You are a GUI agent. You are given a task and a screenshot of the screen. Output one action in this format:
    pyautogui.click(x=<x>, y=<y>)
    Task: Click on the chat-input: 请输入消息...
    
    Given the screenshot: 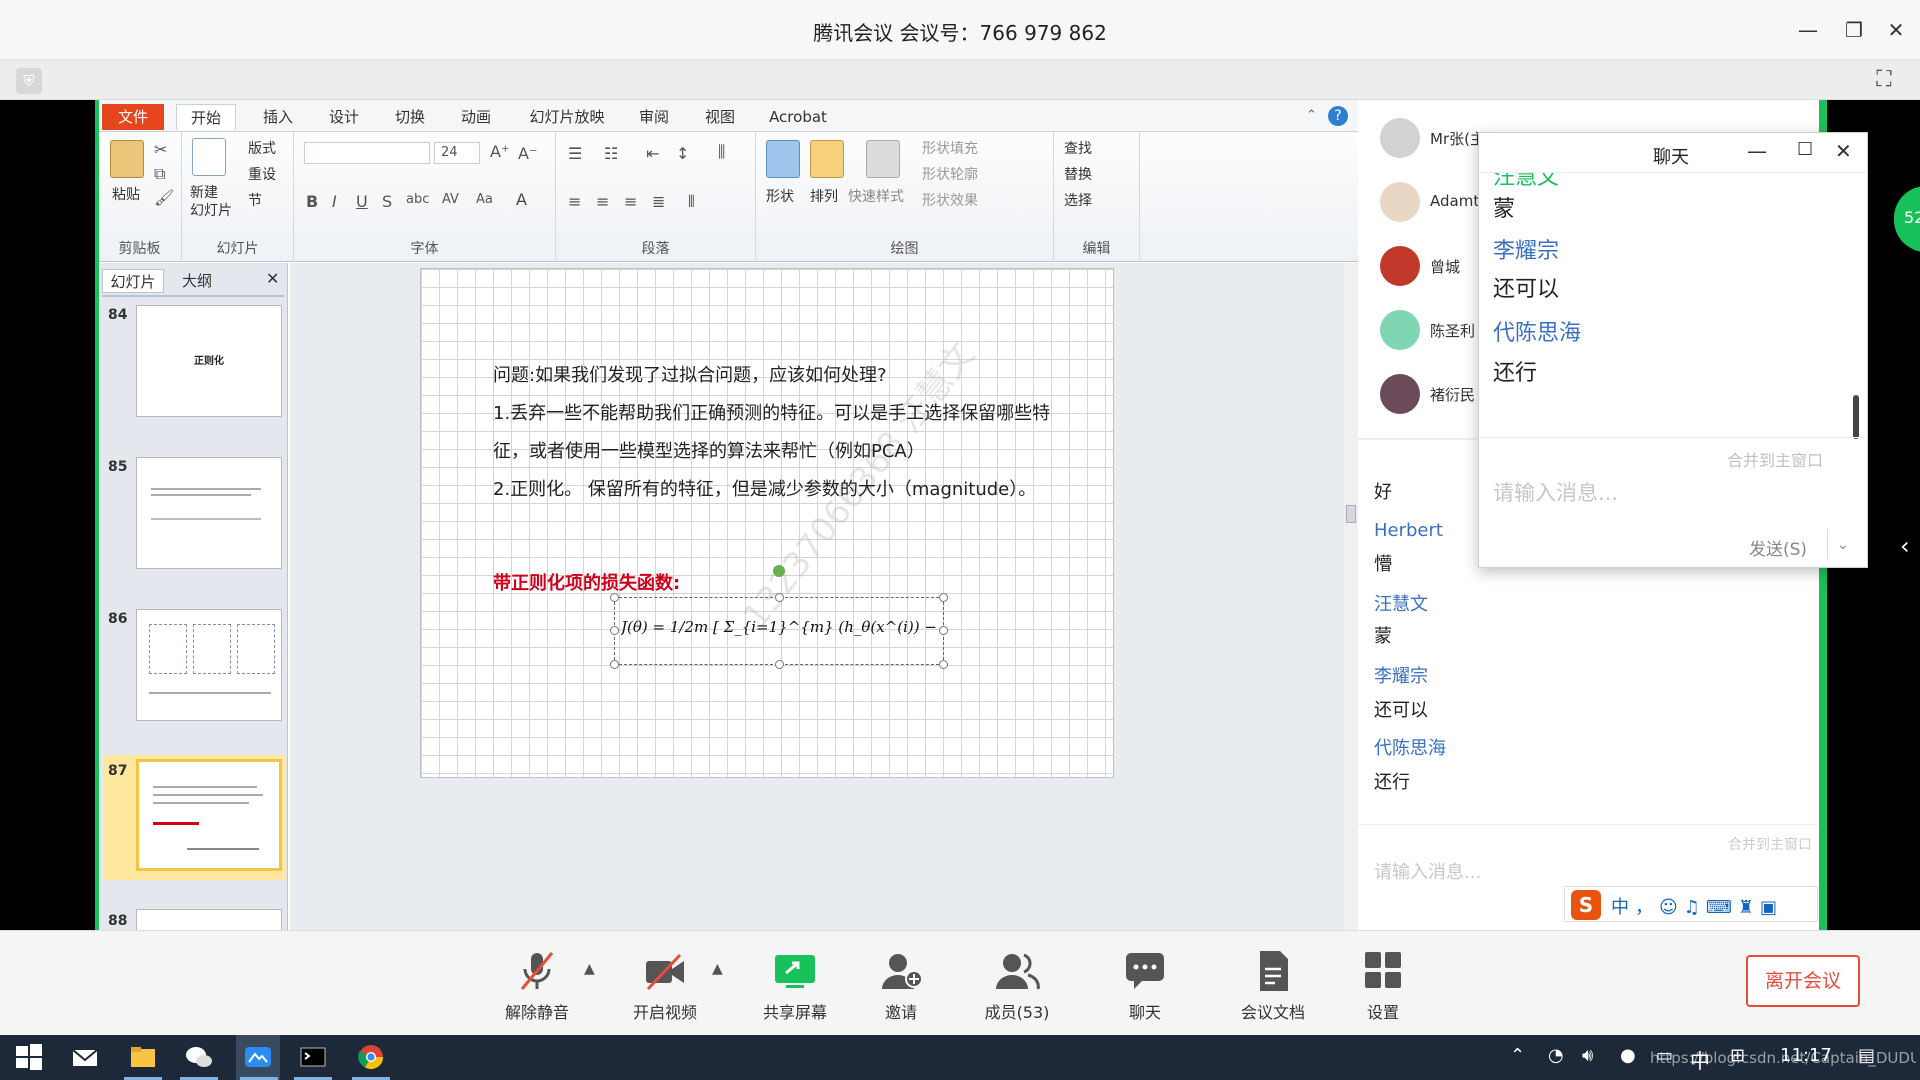 What is the action you would take?
    pyautogui.click(x=1427, y=871)
    